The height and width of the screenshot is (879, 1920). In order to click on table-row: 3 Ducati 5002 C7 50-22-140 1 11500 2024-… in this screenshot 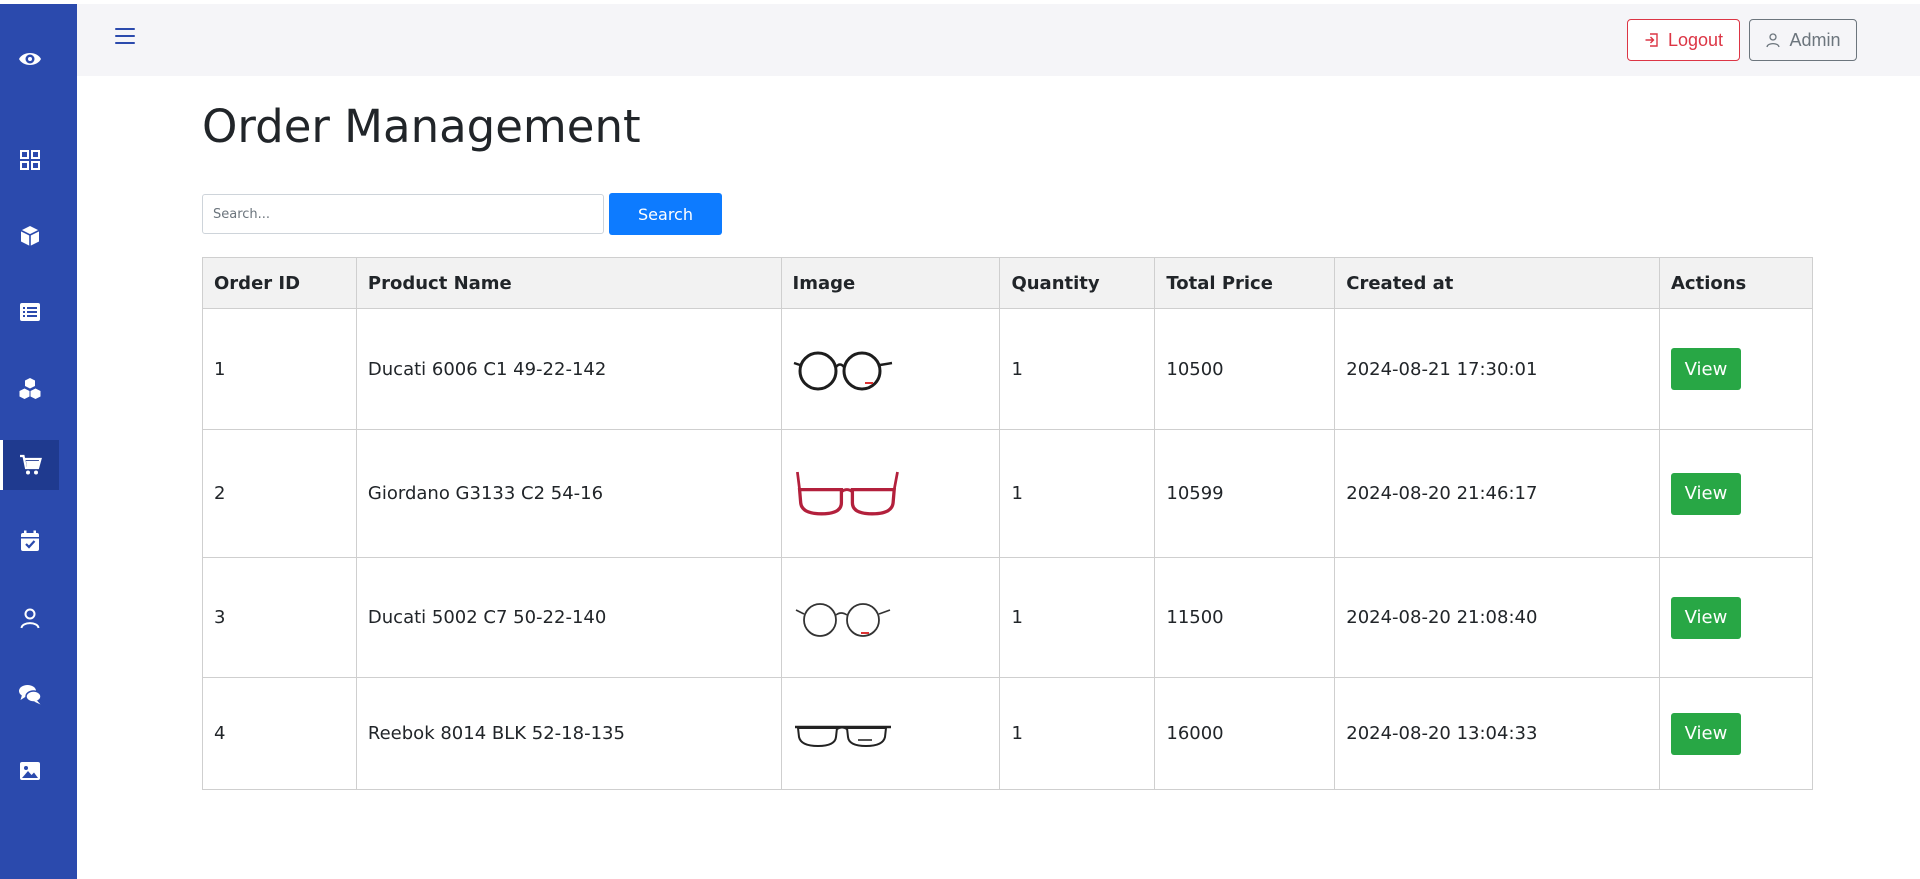, I will do `click(1007, 617)`.